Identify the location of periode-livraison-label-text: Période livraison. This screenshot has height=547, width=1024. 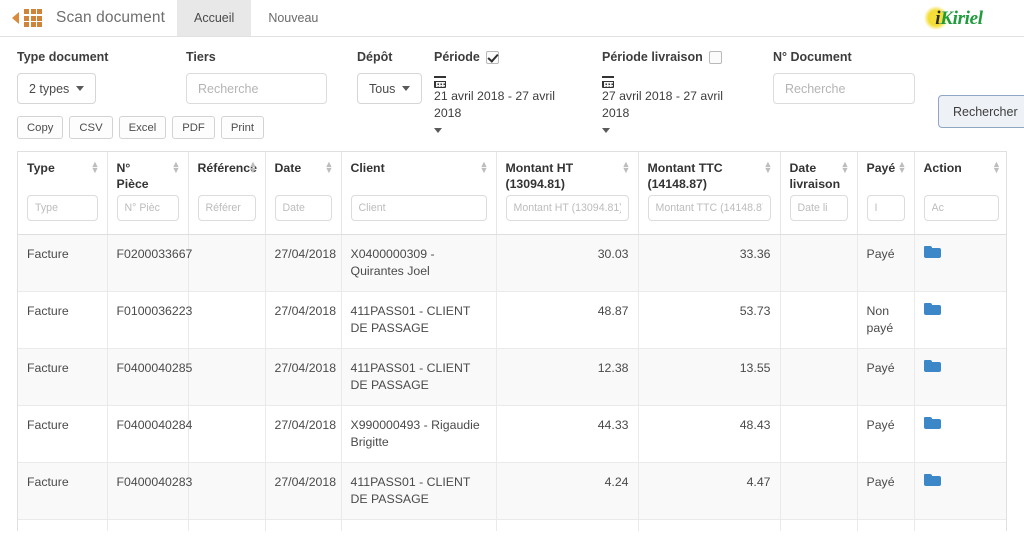
(652, 57).